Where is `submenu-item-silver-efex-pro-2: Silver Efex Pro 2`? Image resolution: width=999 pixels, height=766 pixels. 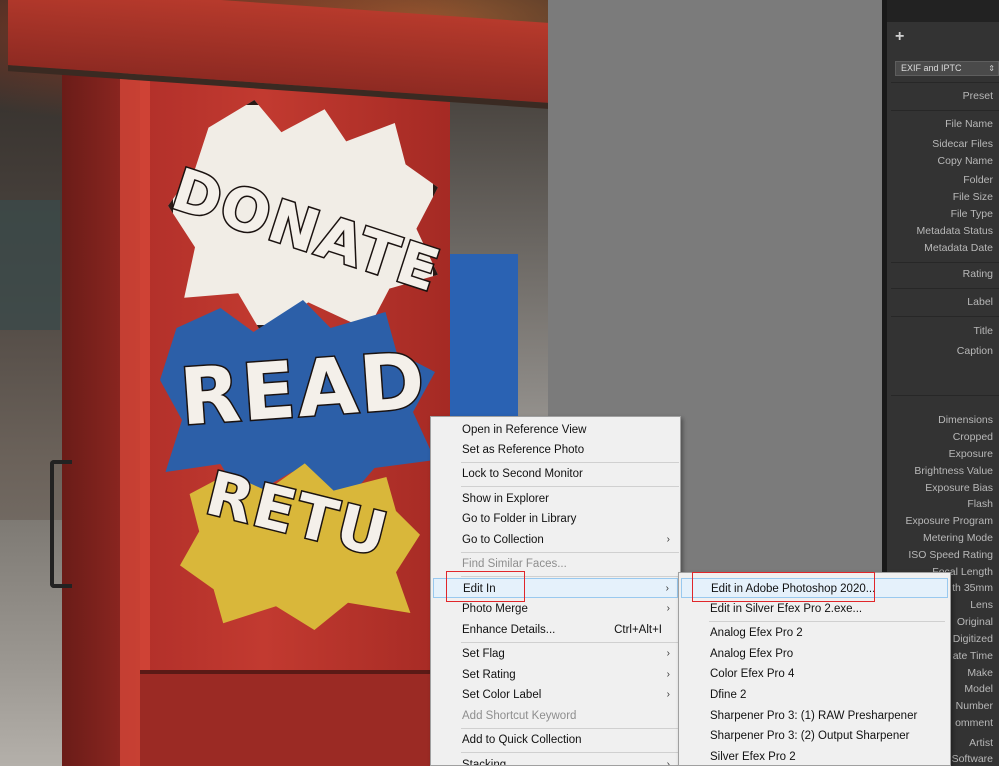
submenu-item-silver-efex-pro-2: Silver Efex Pro 2 is located at coordinates (814, 756).